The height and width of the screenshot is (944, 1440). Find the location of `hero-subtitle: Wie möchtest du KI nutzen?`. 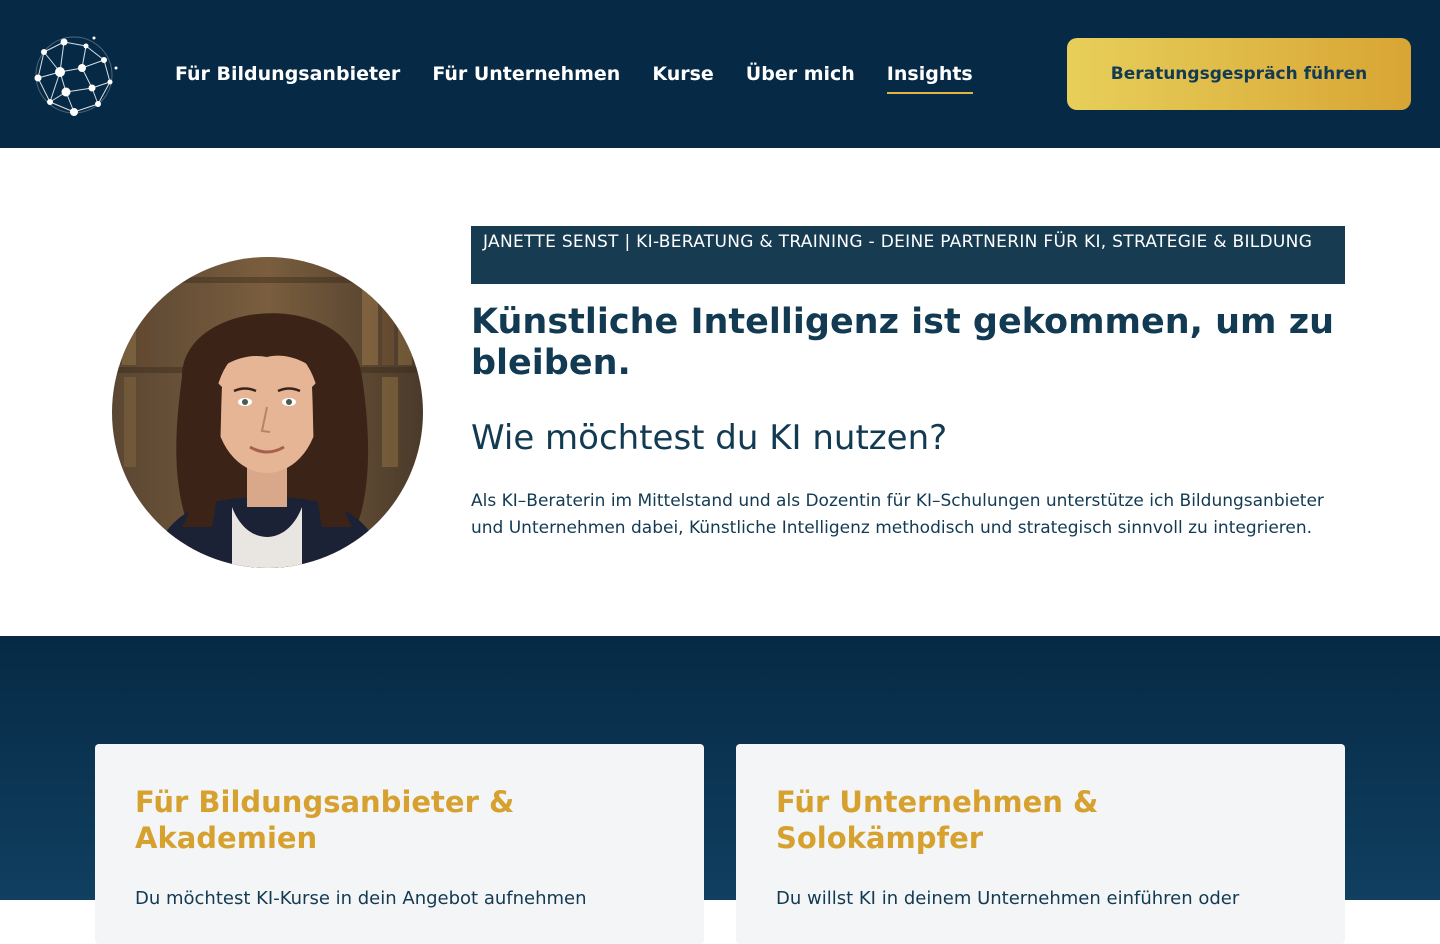

hero-subtitle: Wie möchtest du KI nutzen? is located at coordinates (709, 438).